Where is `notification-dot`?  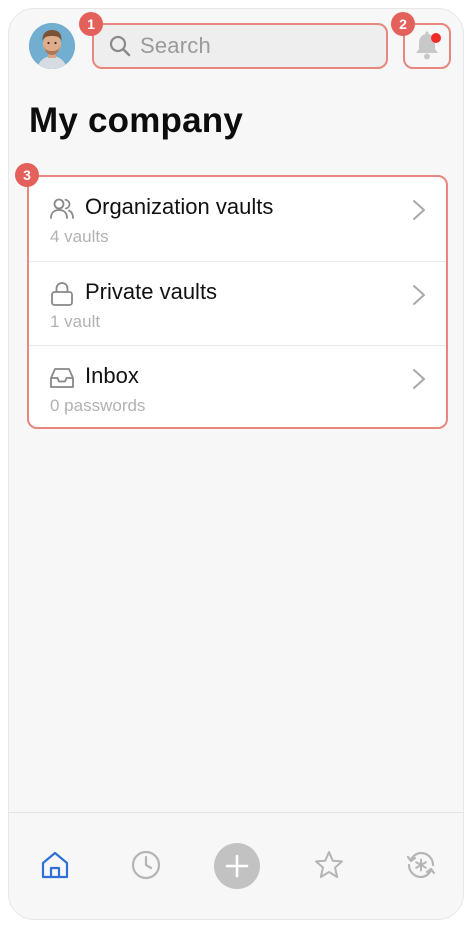
notification-dot is located at coordinates (436, 38).